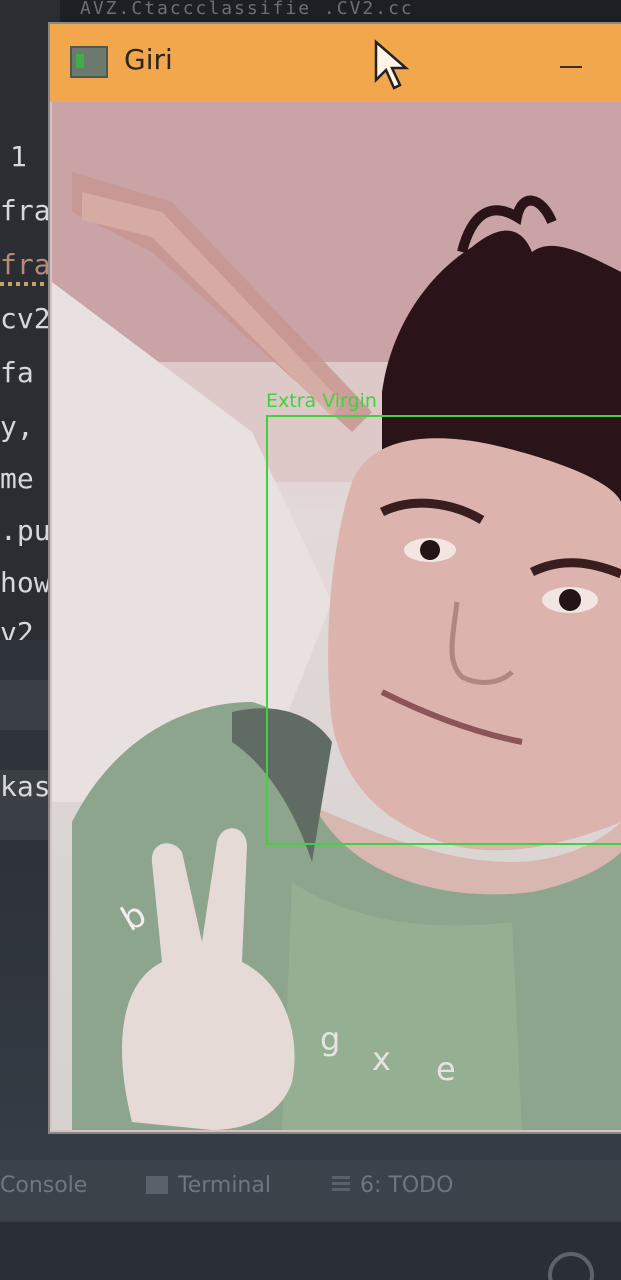 The height and width of the screenshot is (1280, 621). What do you see at coordinates (157, 1185) in the screenshot?
I see `terminal-icon` at bounding box center [157, 1185].